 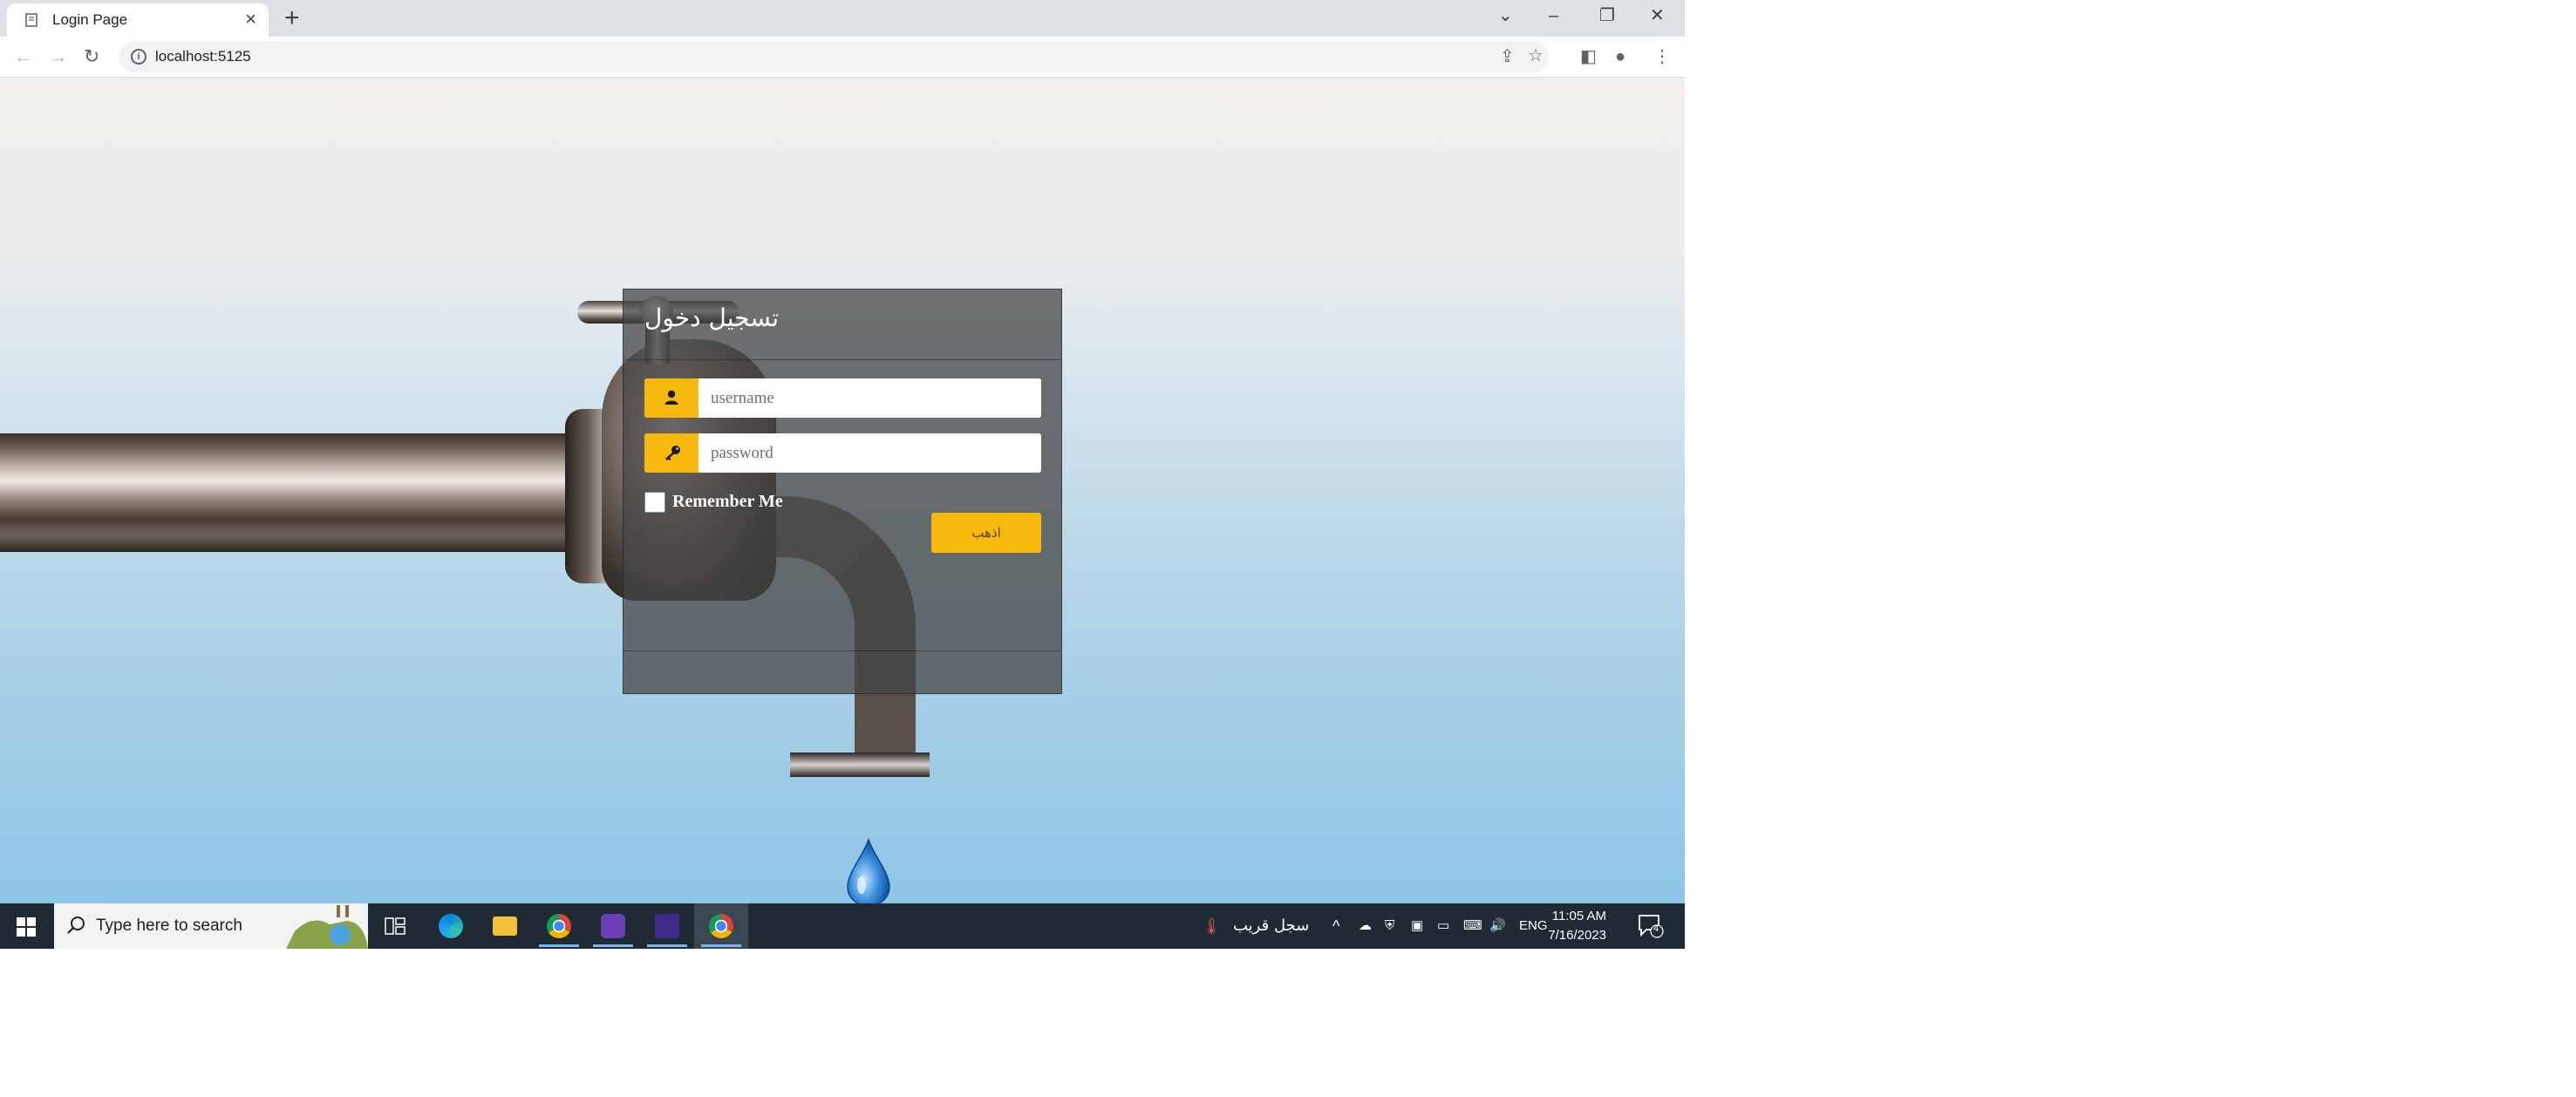 I want to click on folder-icon, so click(x=505, y=926).